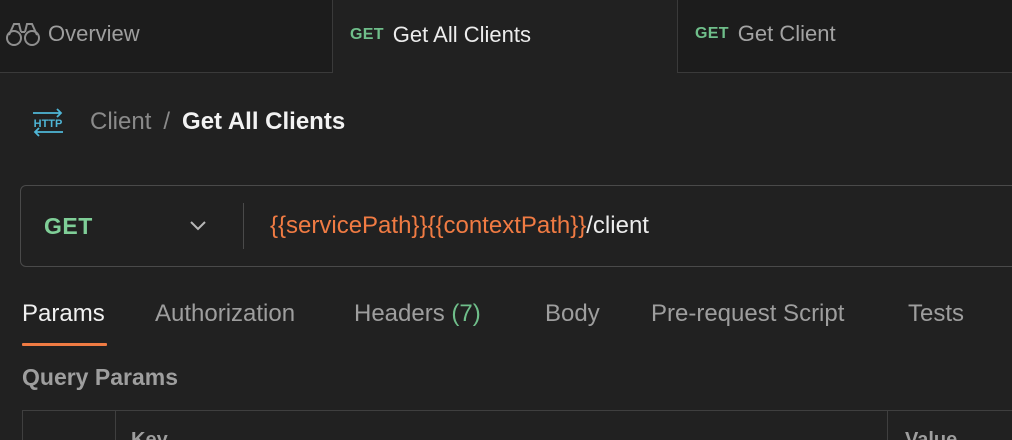  I want to click on column-header-value: Value, so click(931, 434).